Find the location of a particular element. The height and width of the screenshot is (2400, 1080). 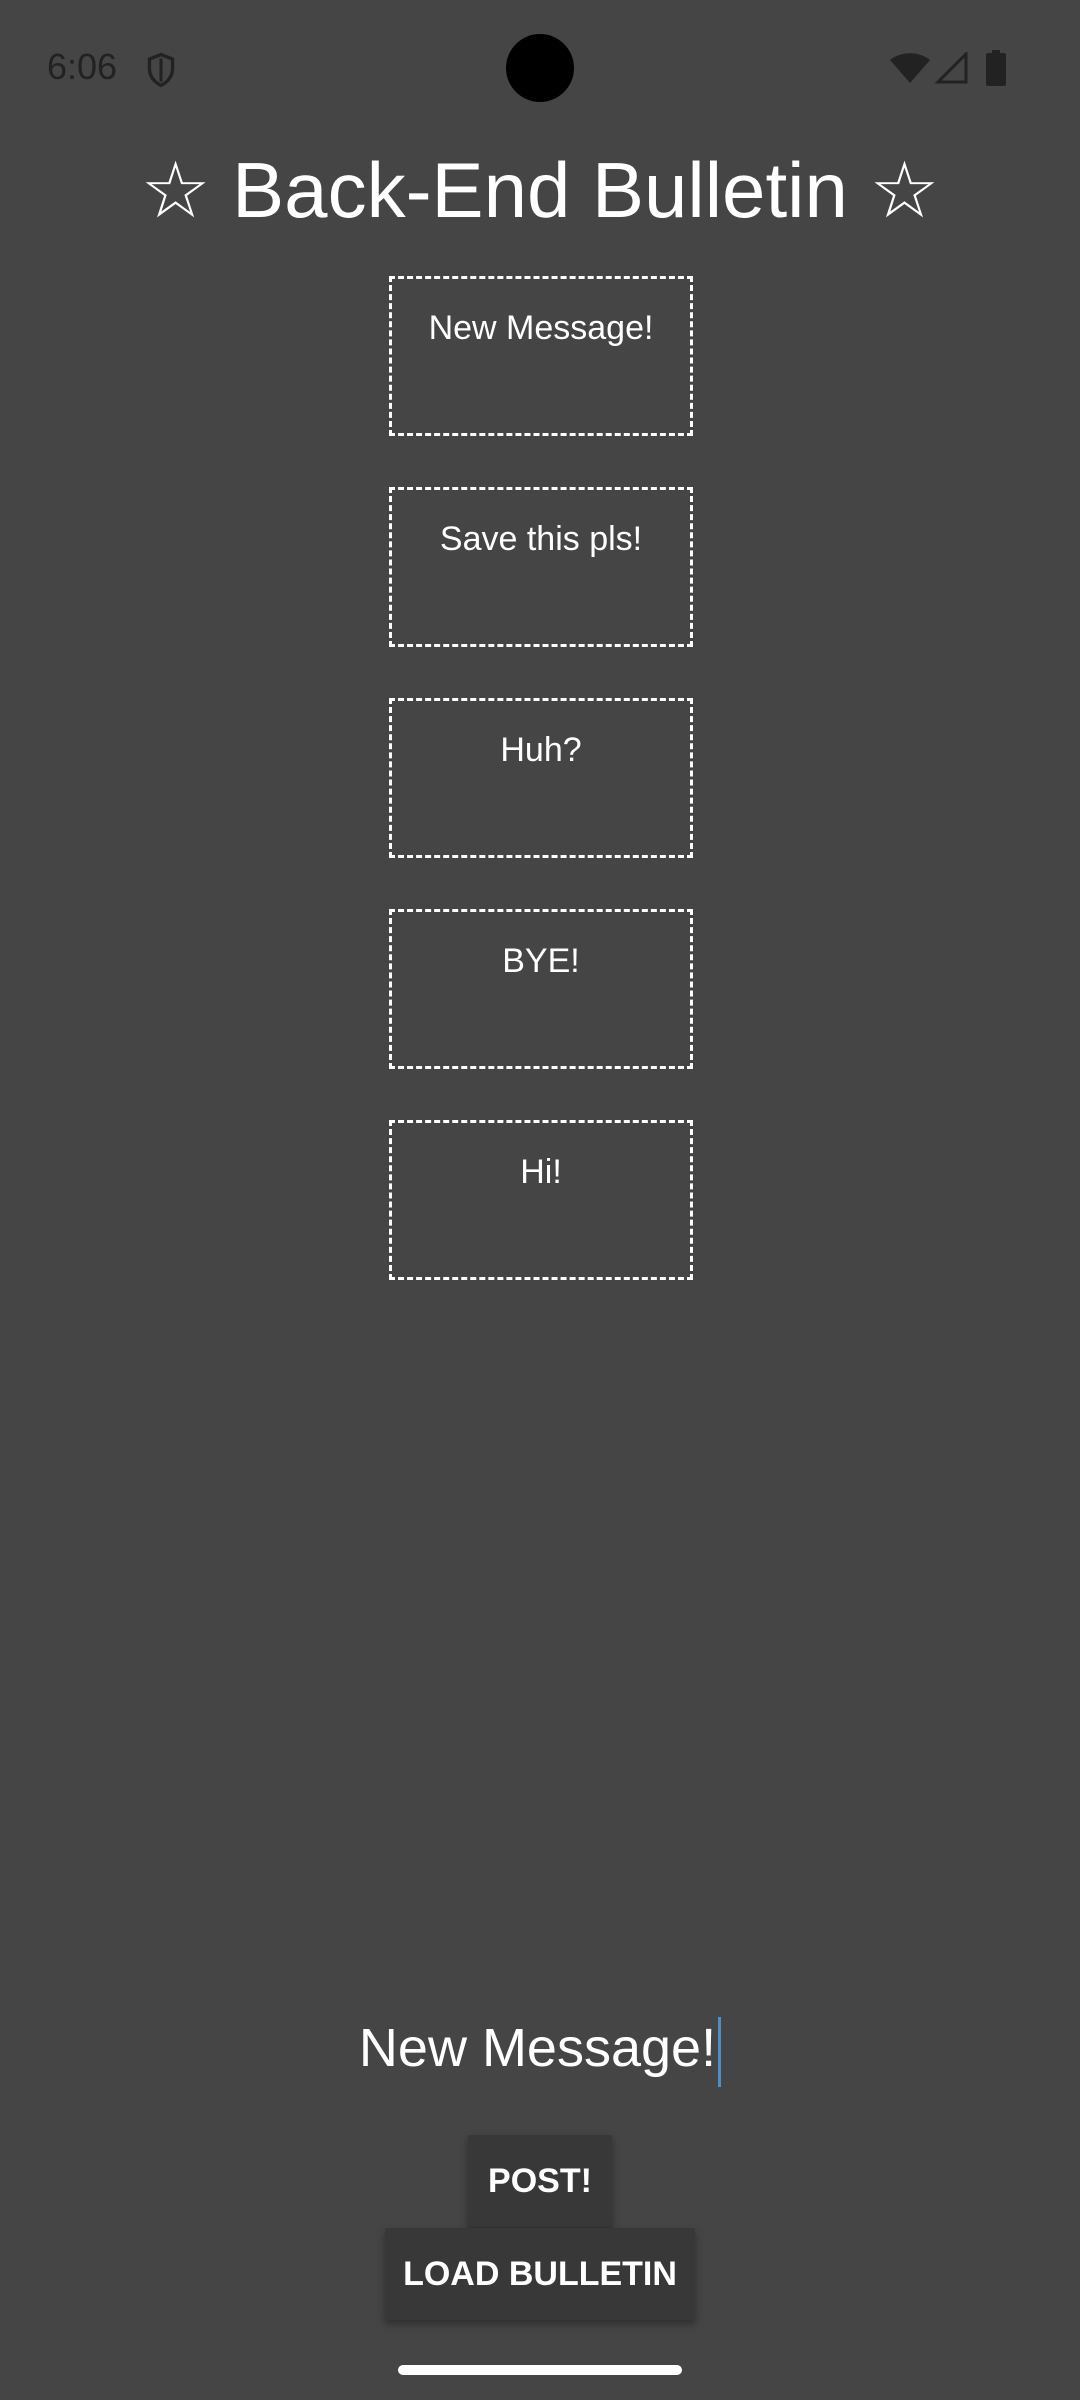

cellular-signal-icon is located at coordinates (951, 68).